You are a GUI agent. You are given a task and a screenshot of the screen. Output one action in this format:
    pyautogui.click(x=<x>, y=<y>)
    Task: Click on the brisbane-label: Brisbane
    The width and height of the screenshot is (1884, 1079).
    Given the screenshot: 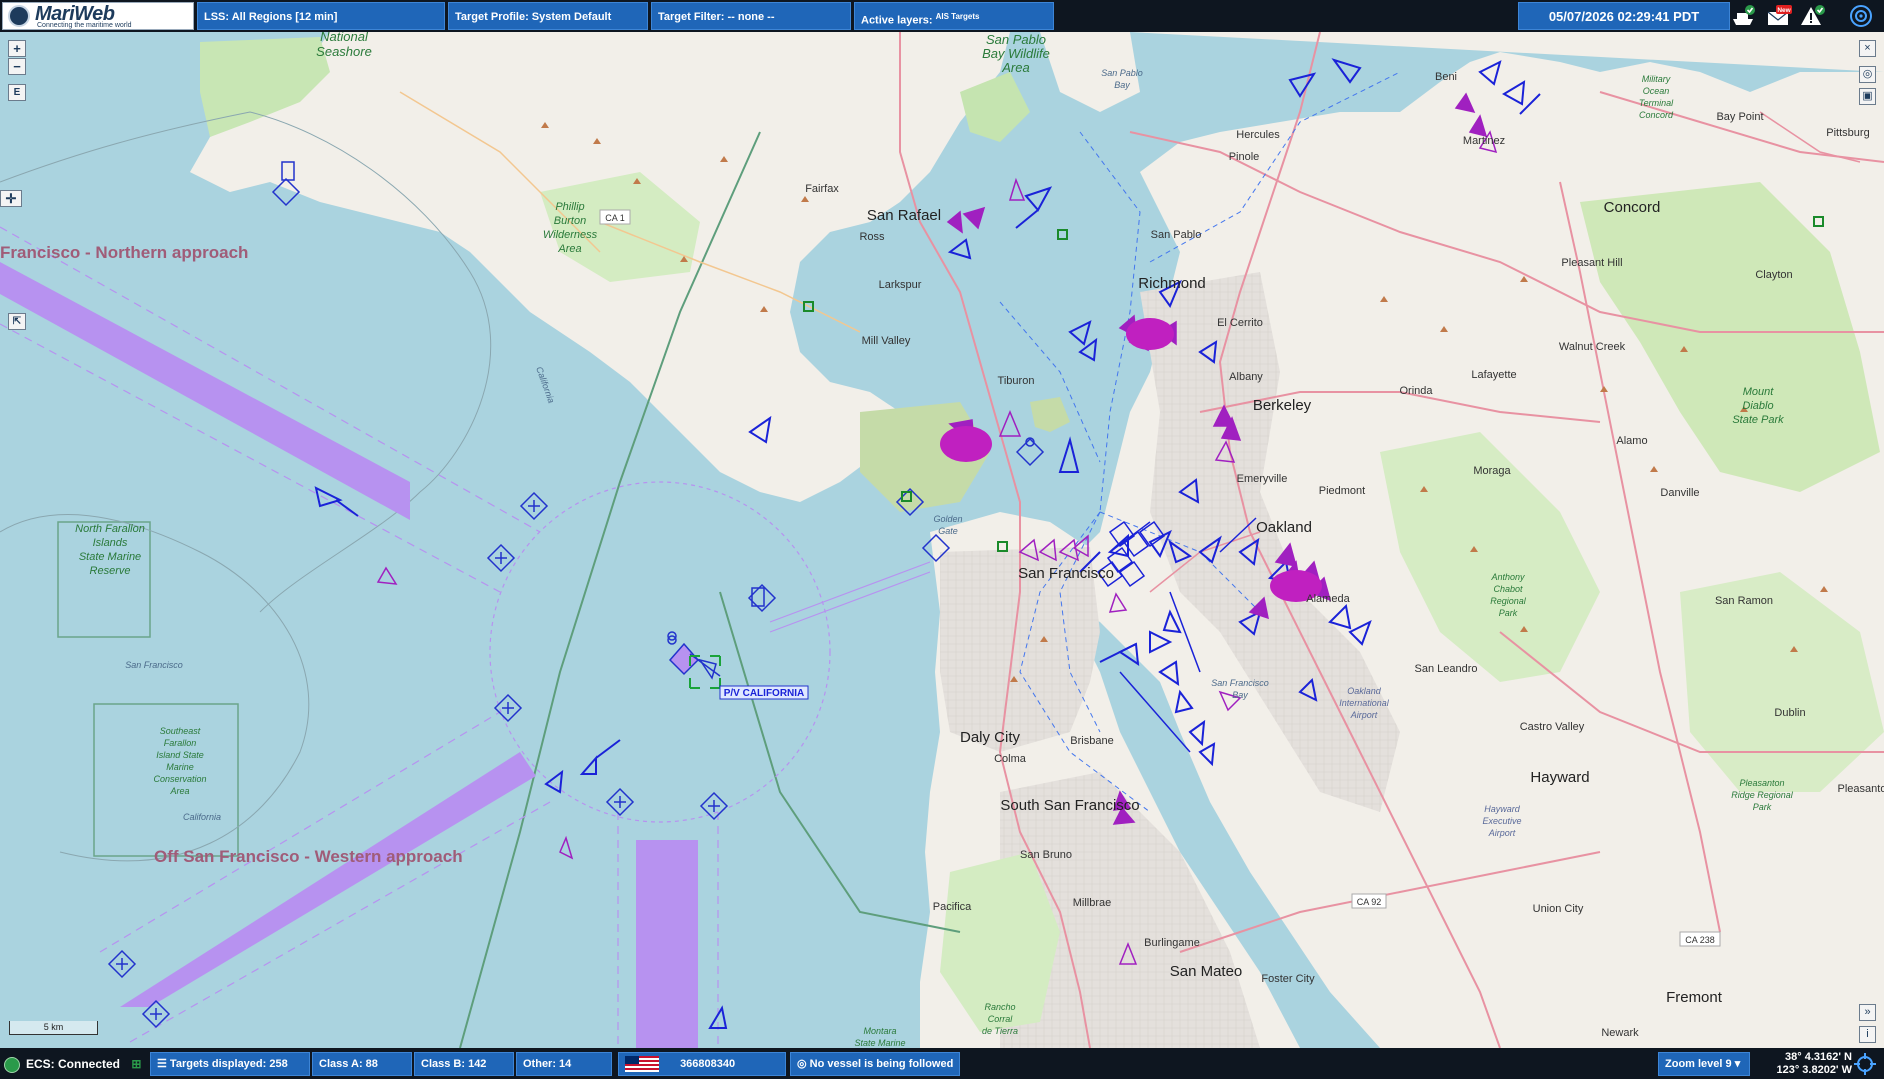 What is the action you would take?
    pyautogui.click(x=1091, y=741)
    